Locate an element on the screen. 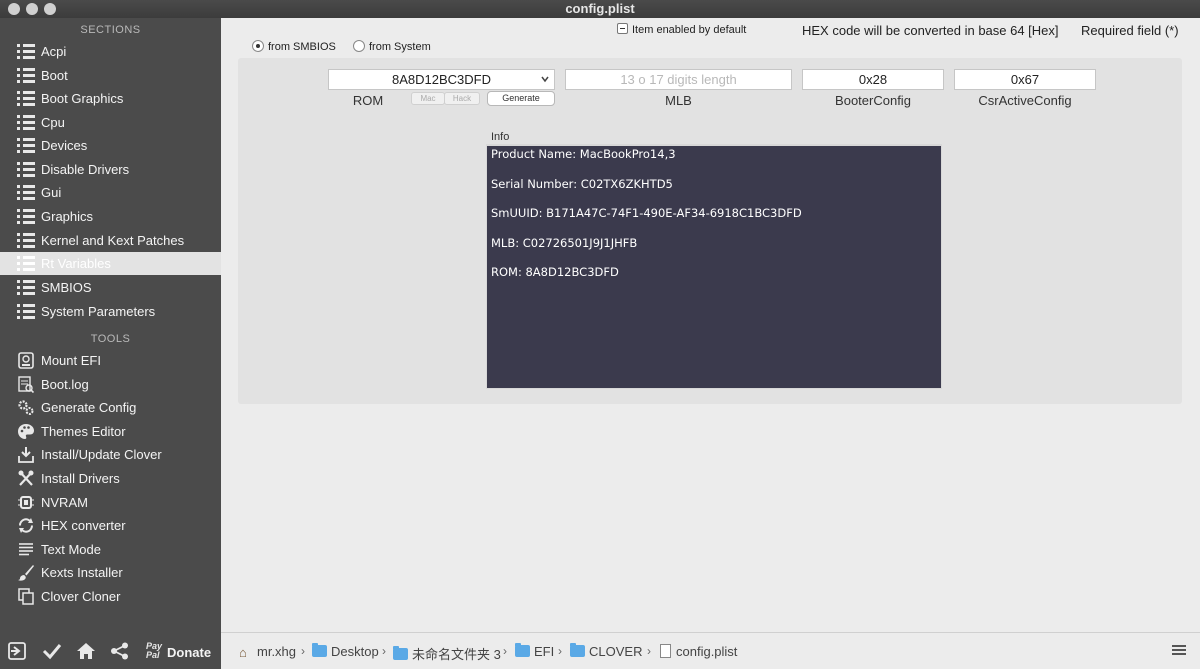 The image size is (1200, 669). breadcrumb-untitled-folder: 未命名文件夹 3 is located at coordinates (447, 653).